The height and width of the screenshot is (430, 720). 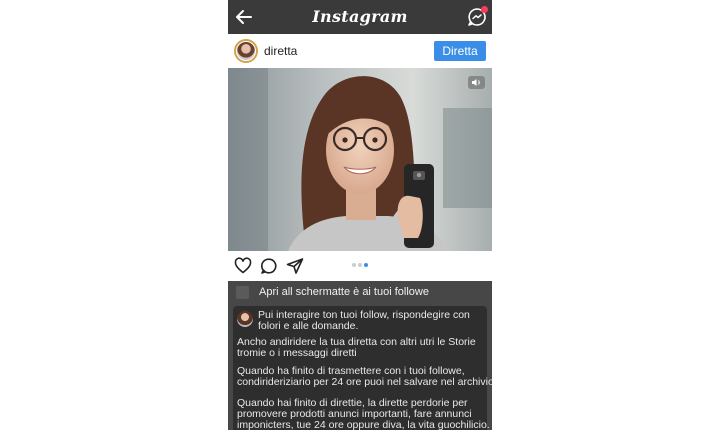 I want to click on post-header: diretta Diretta, so click(x=360, y=51).